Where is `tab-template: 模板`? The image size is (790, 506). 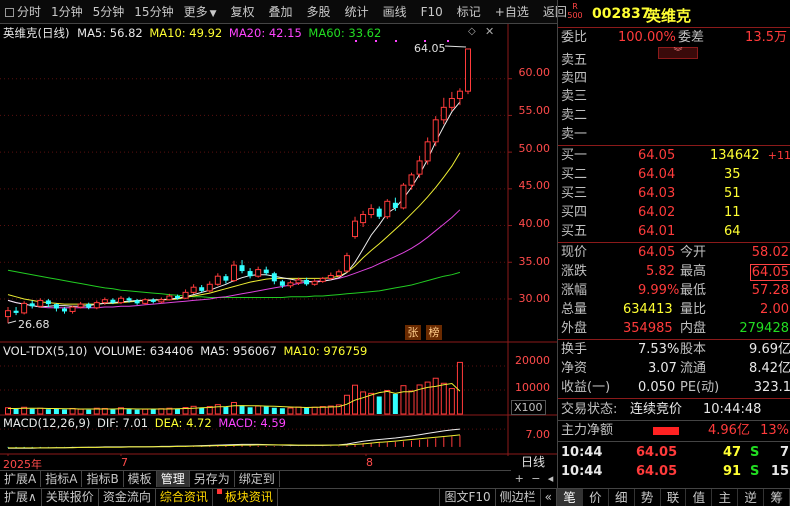 tab-template: 模板 is located at coordinates (140, 479).